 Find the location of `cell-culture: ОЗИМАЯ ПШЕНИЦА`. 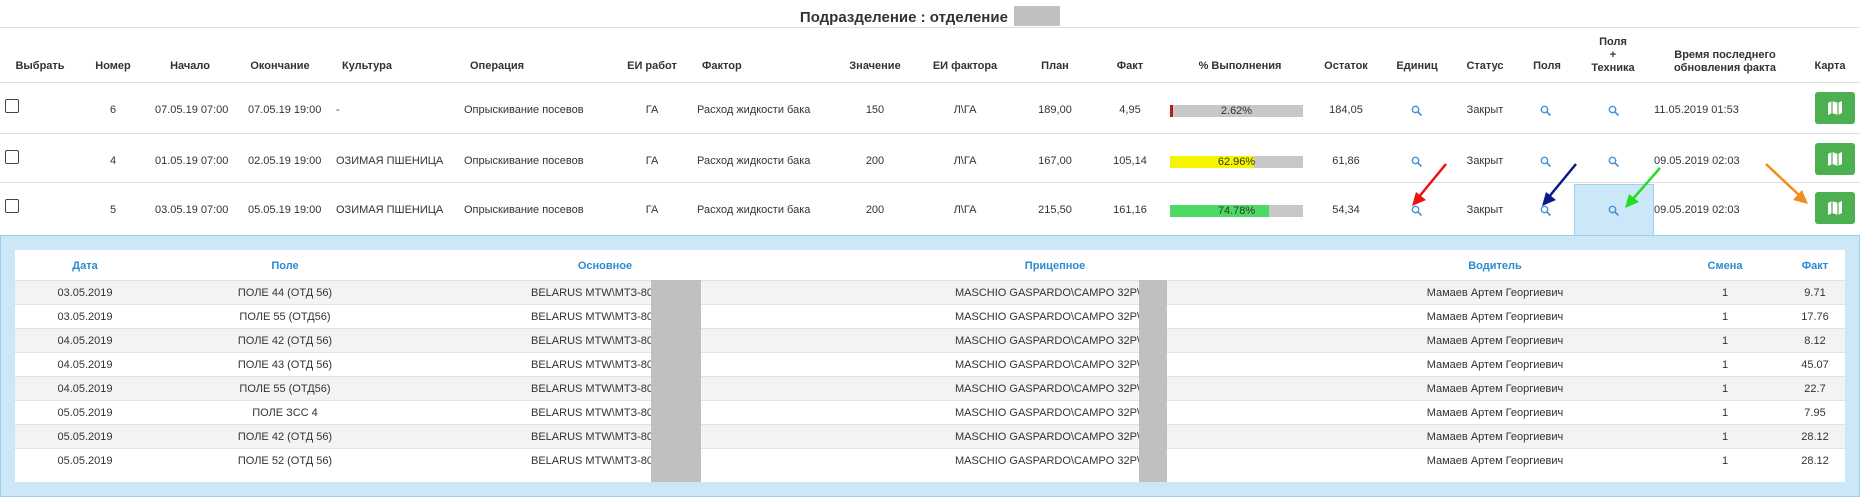

cell-culture: ОЗИМАЯ ПШЕНИЦА is located at coordinates (390, 210).